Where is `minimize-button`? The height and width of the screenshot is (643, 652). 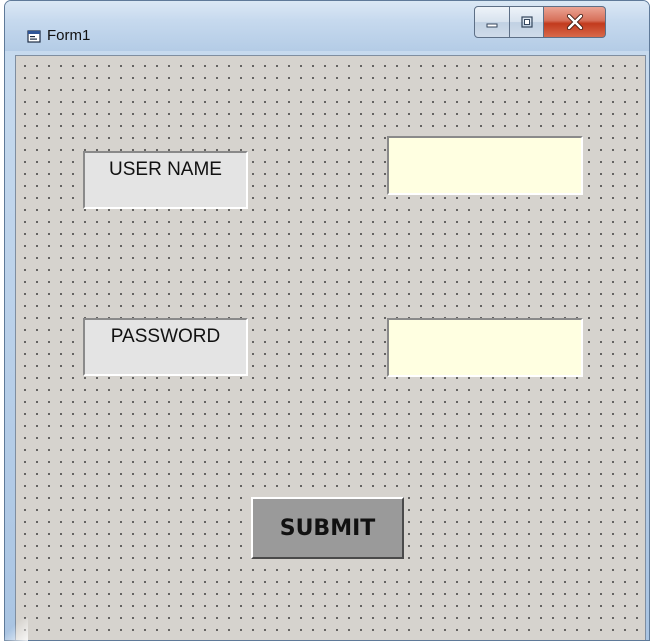
minimize-button is located at coordinates (492, 22).